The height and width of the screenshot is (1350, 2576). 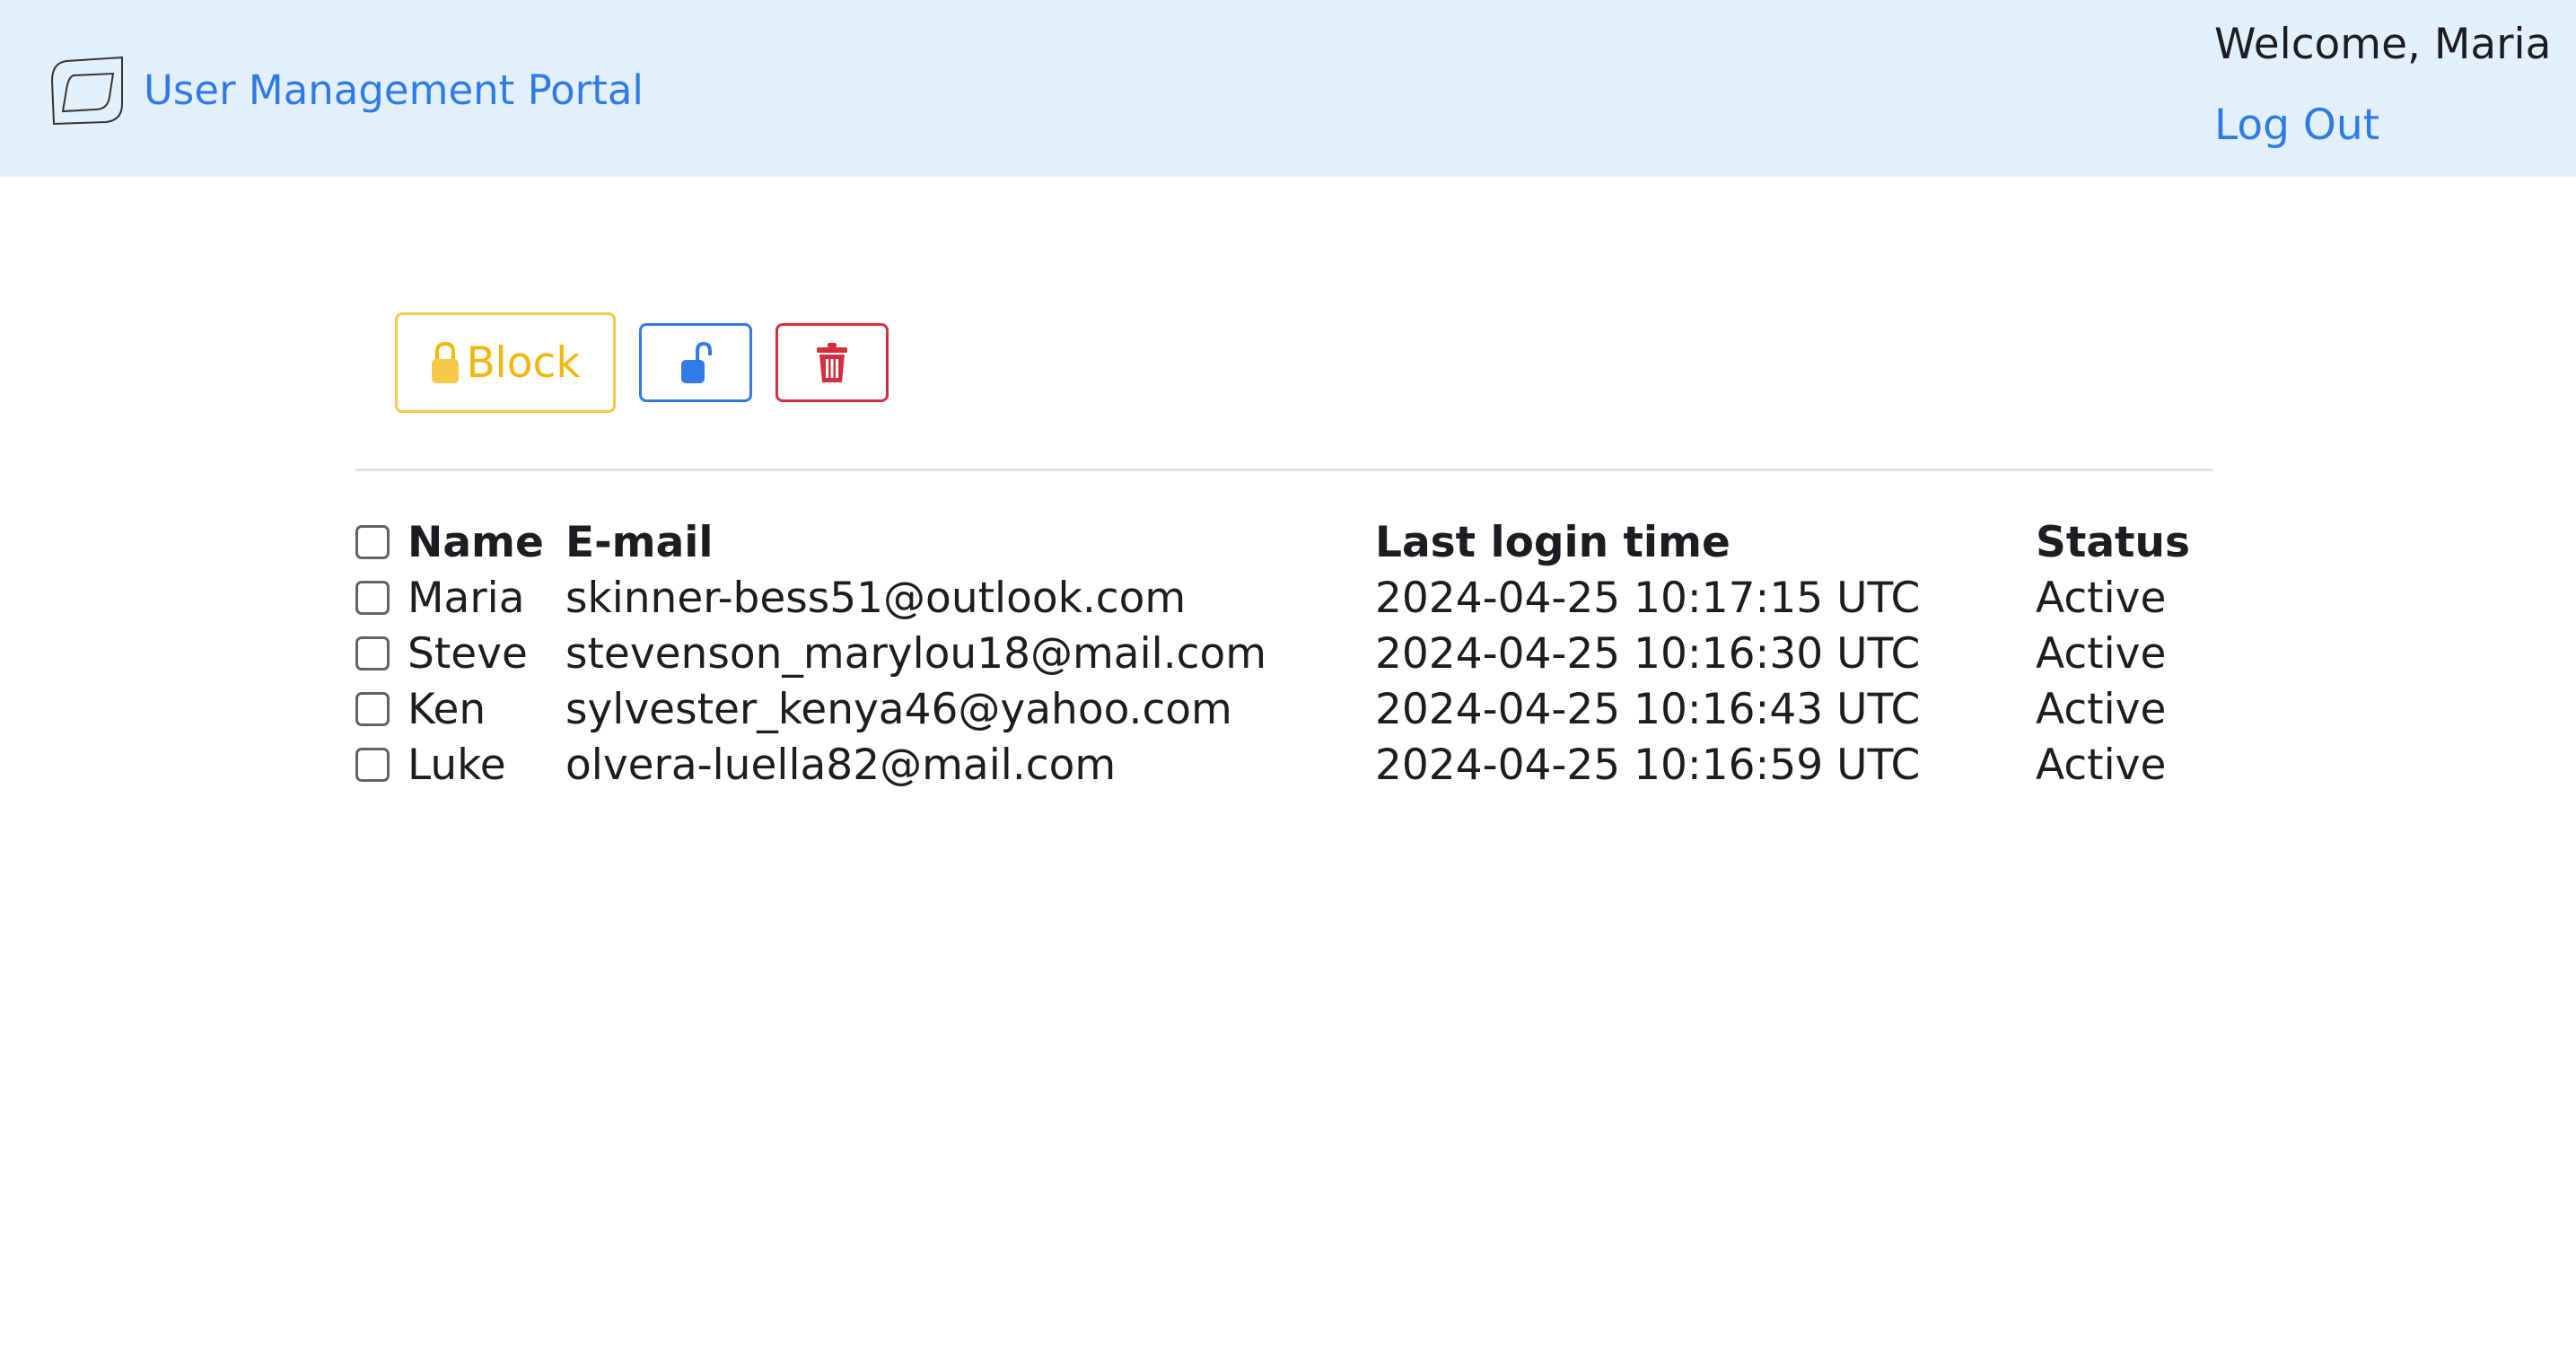 What do you see at coordinates (86, 91) in the screenshot?
I see `leaf-logo-icon` at bounding box center [86, 91].